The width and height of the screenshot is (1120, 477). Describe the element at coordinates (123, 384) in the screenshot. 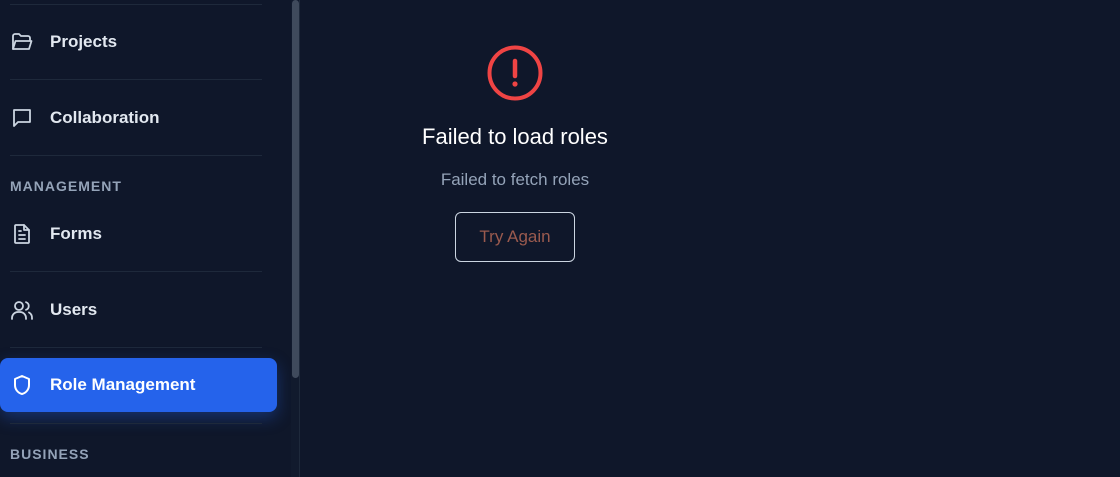

I see `sidebar-item-label: Role Management` at that location.